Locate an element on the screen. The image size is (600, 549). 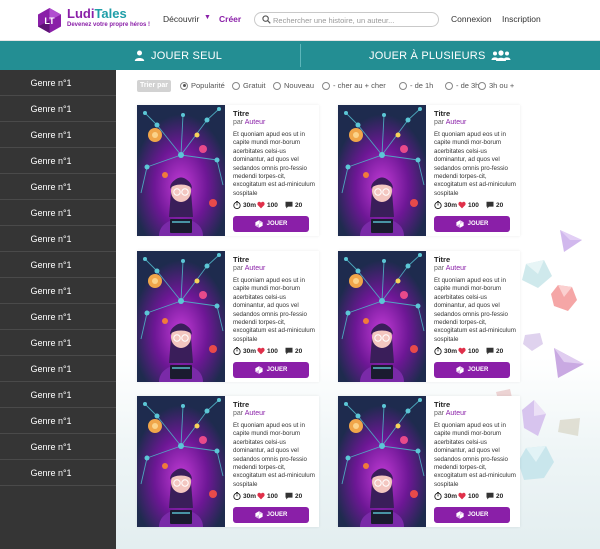
sort-option: - de 3h is located at coordinates (462, 85).